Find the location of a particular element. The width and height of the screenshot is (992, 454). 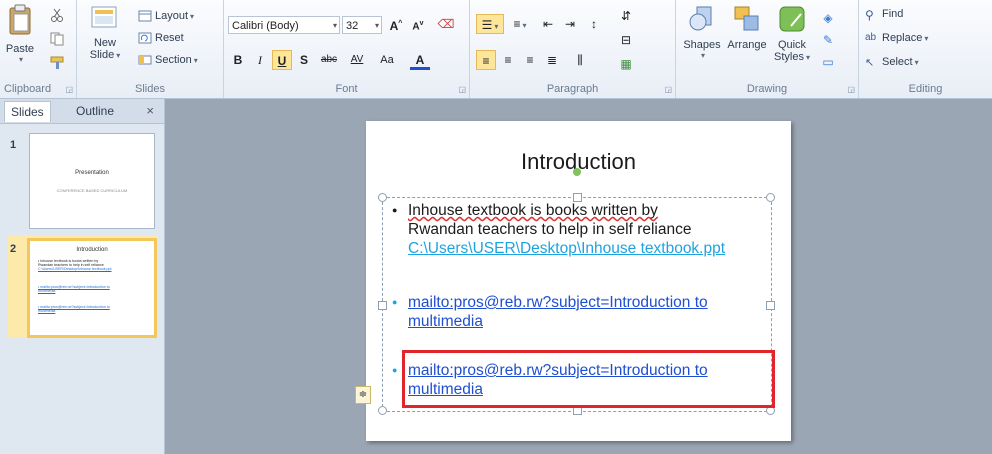

select-label: Select is located at coordinates (897, 62).